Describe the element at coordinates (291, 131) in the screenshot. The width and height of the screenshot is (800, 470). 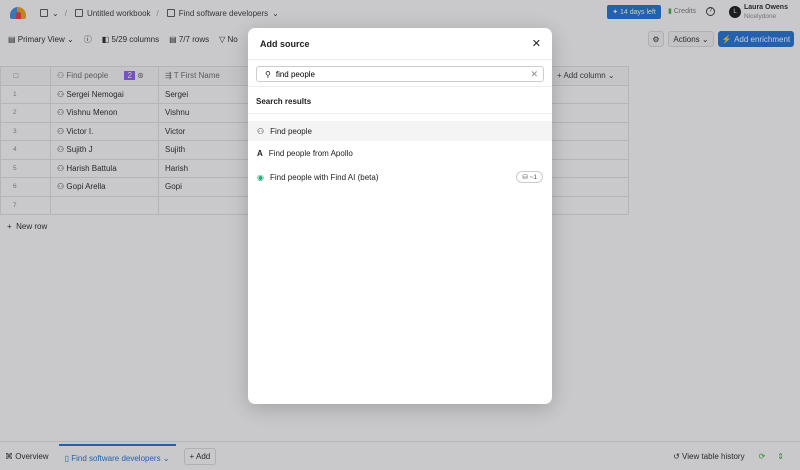
I see `result-label: Find people` at that location.